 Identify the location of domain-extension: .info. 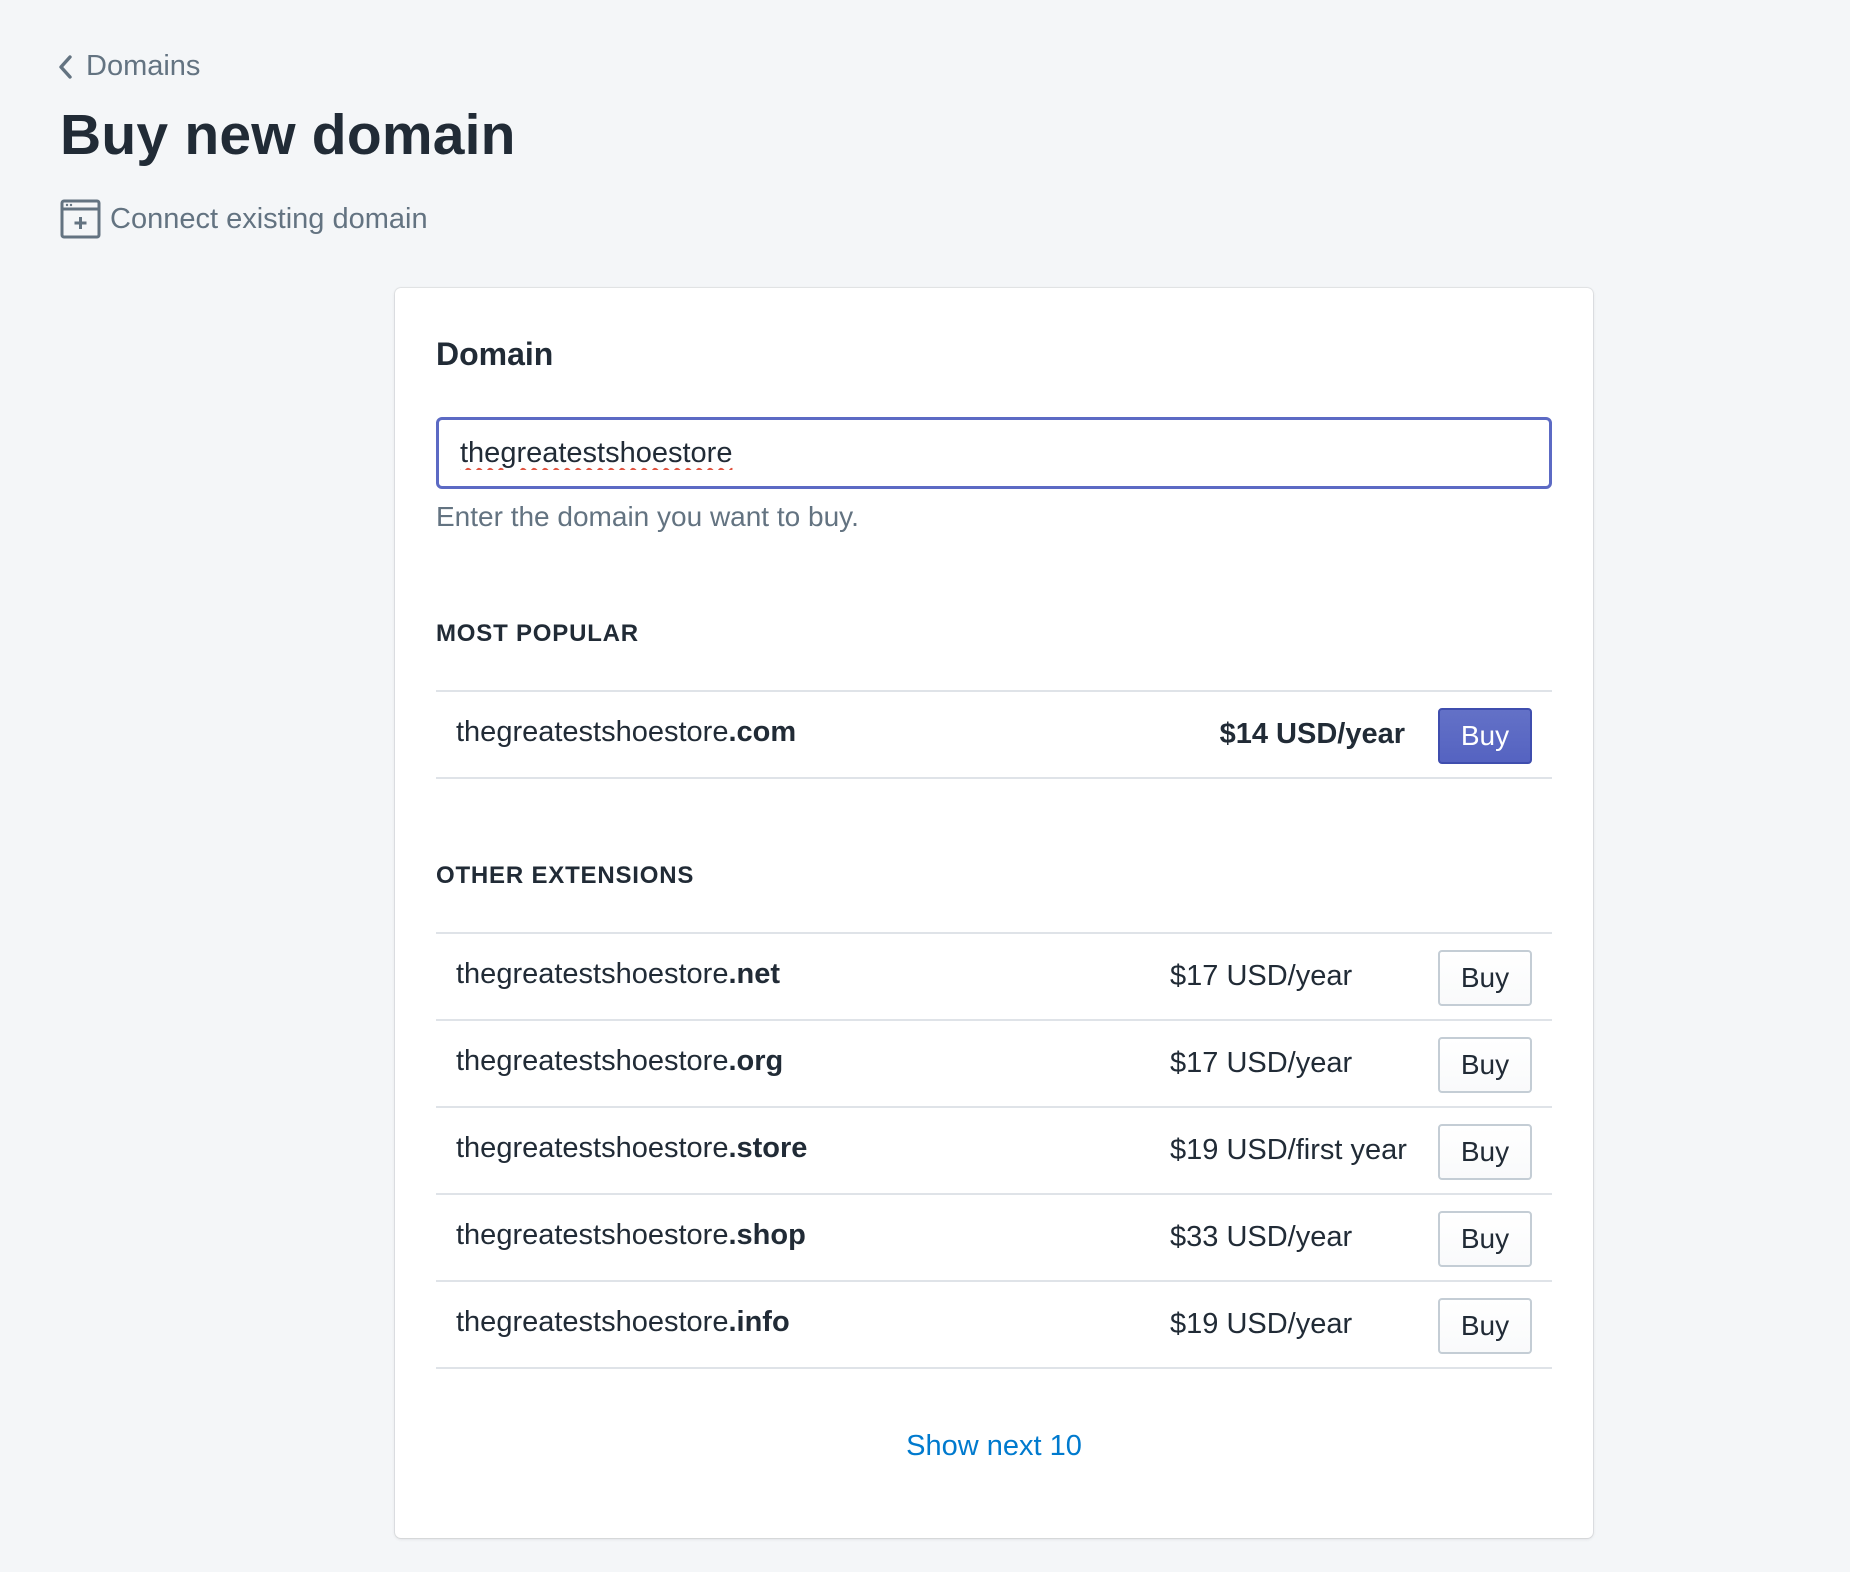
(759, 1322).